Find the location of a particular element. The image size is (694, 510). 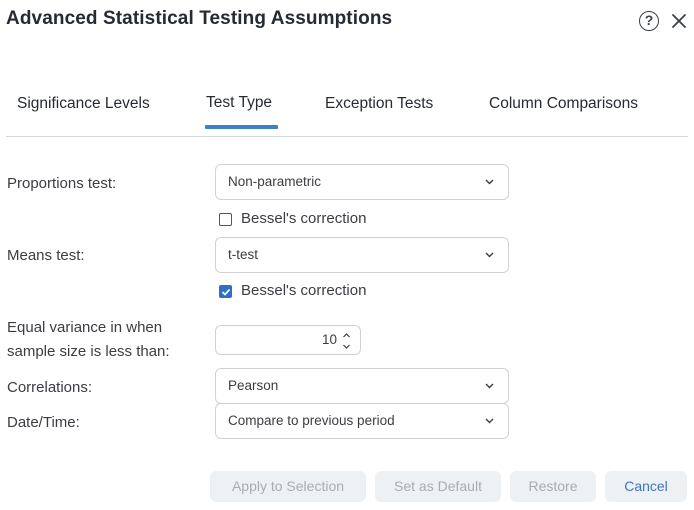

equal-variance-label-line2: sample size is less than: is located at coordinates (88, 351).